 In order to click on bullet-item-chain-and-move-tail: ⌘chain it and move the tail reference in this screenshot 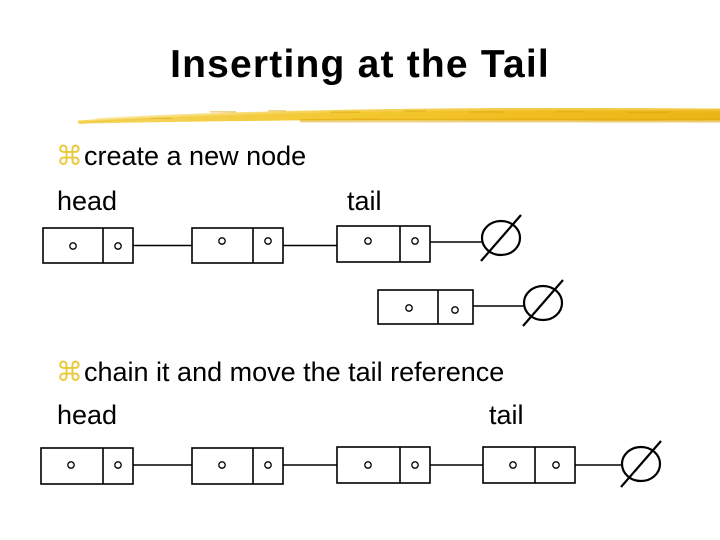, I will do `click(280, 372)`.